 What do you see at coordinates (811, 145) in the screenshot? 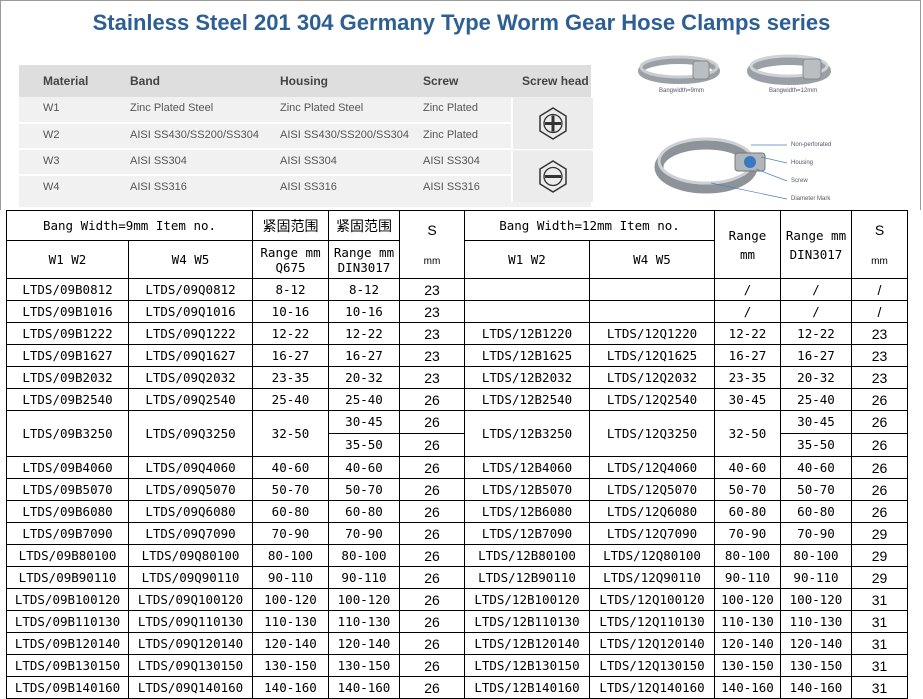
I see `non-perforated-label: Non-perforated` at bounding box center [811, 145].